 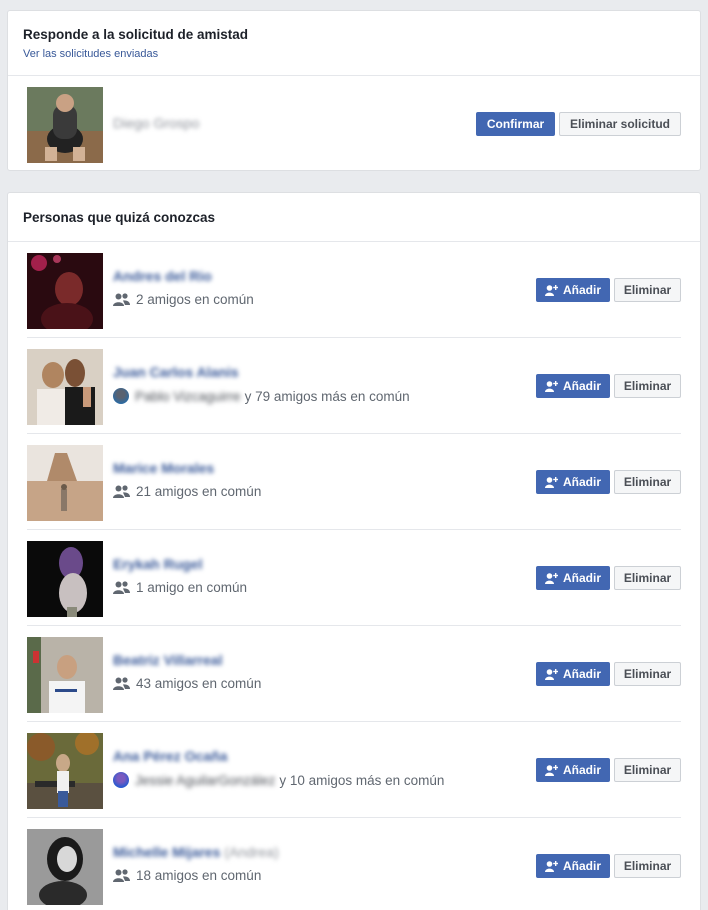 I want to click on person-name: Juan Carlos Alanis, so click(x=176, y=372).